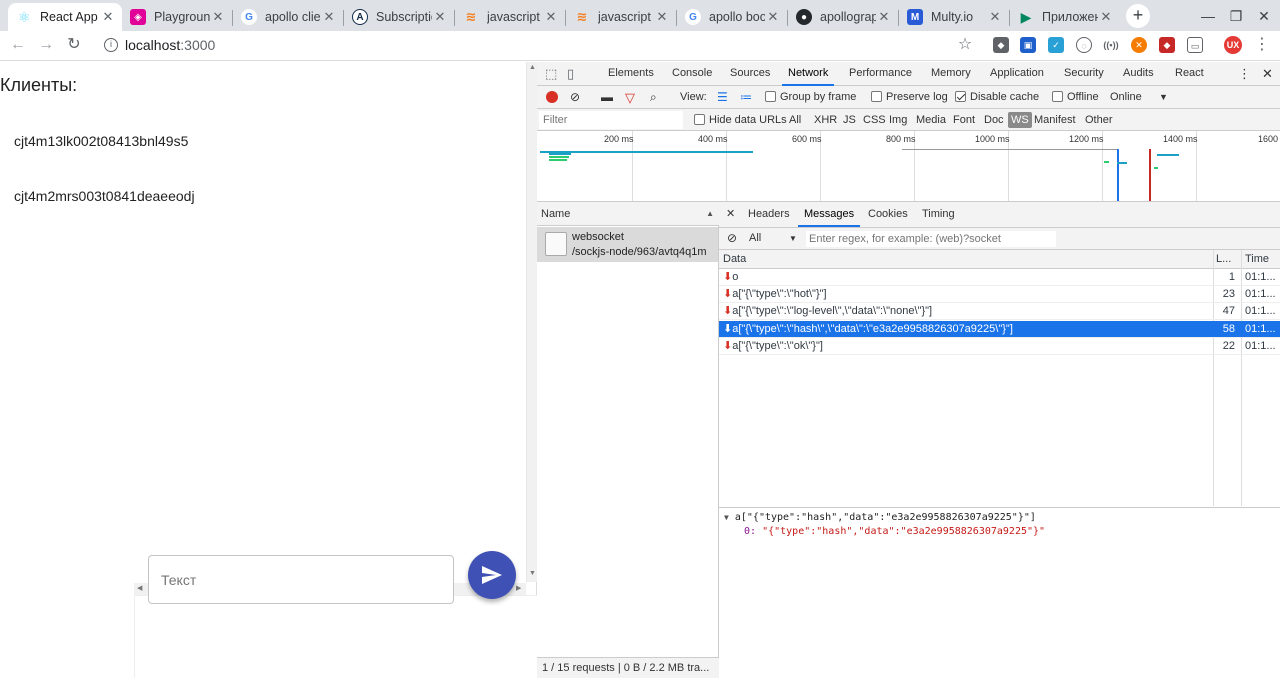 The image size is (1280, 678). Describe the element at coordinates (722, 97) in the screenshot. I see `large-rows-icon: ☰` at that location.